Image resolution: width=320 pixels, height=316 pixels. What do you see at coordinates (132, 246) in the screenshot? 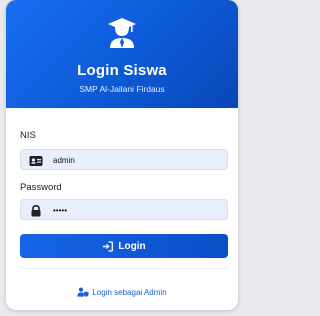
I see `login-button-label: Login` at bounding box center [132, 246].